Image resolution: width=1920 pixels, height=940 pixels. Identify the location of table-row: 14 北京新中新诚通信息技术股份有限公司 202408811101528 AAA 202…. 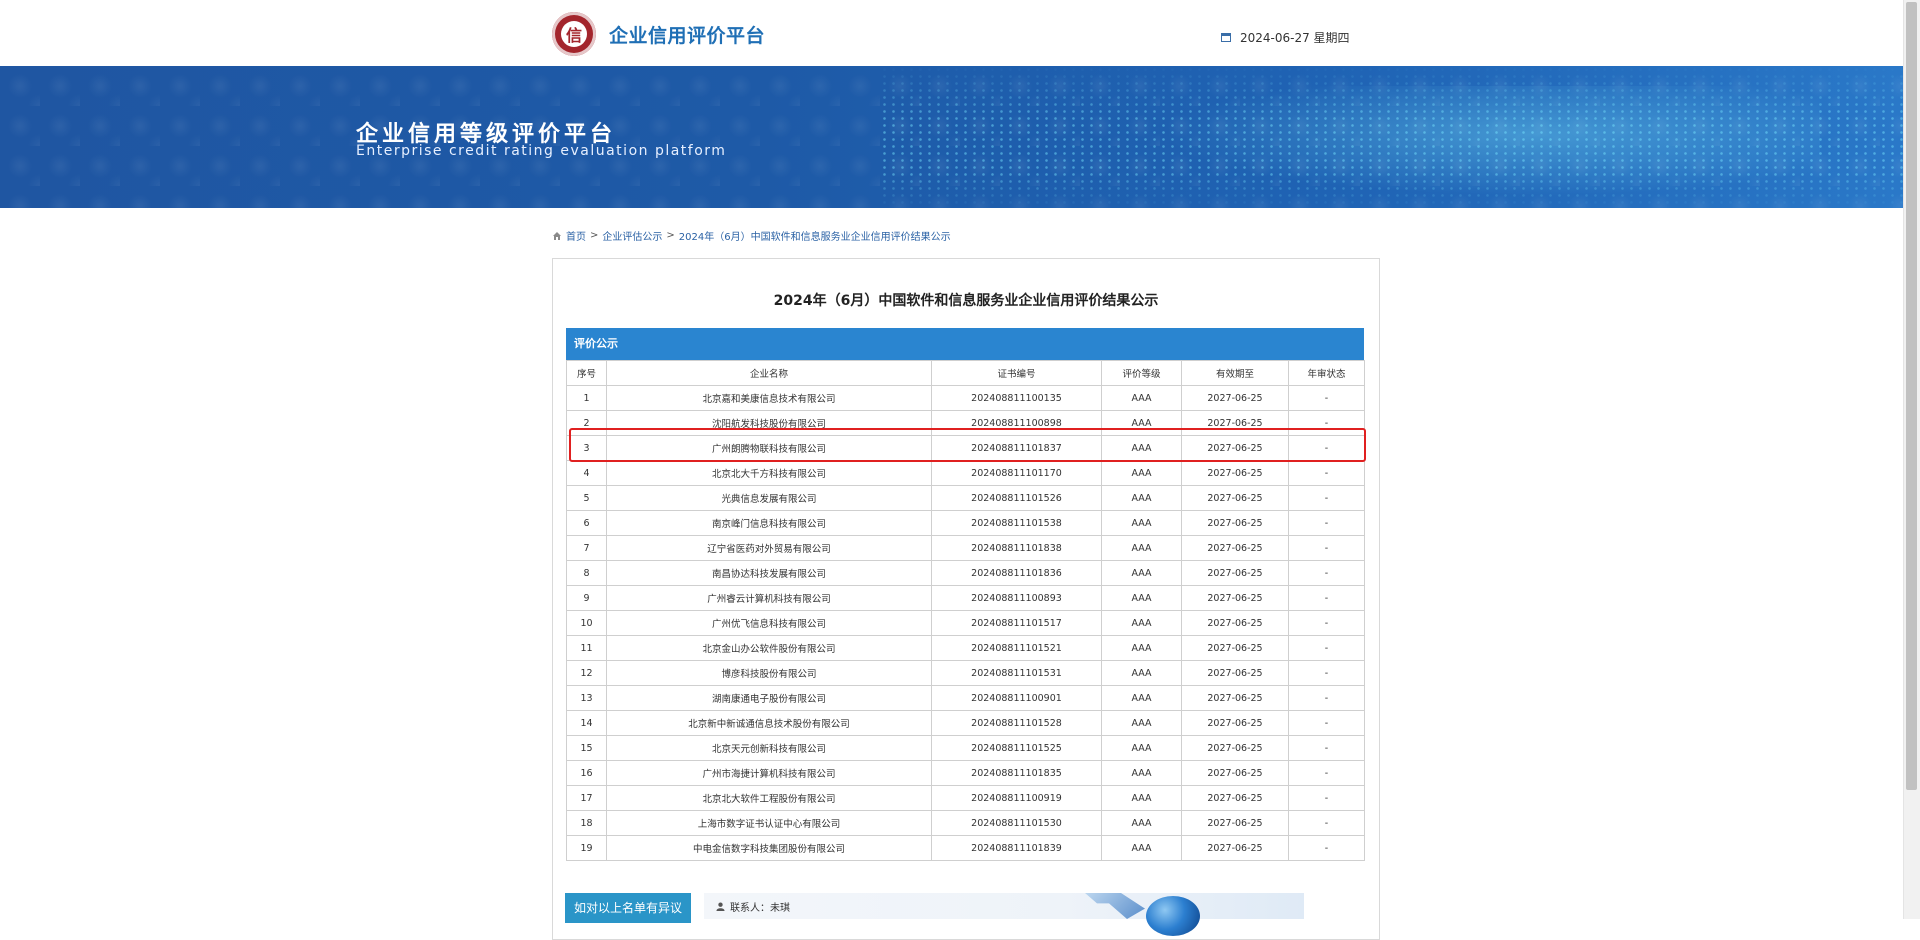
(965, 723).